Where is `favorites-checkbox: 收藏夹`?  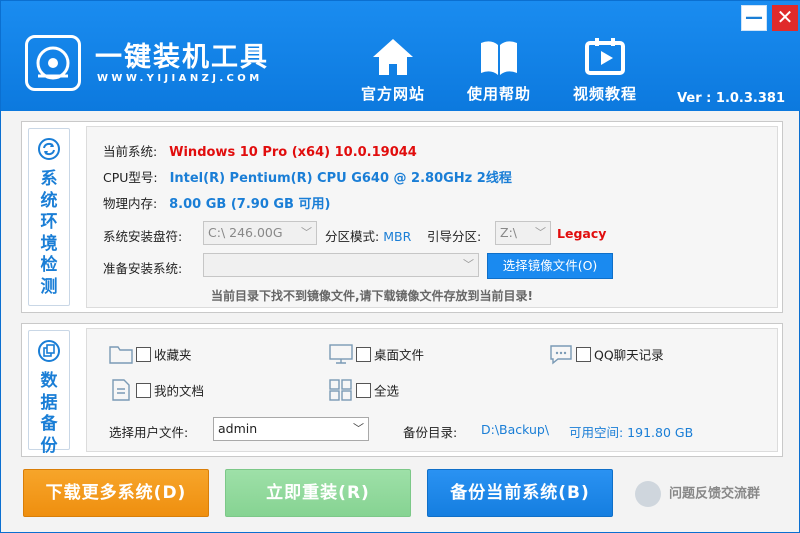
favorites-checkbox: 收藏夹 is located at coordinates (150, 354).